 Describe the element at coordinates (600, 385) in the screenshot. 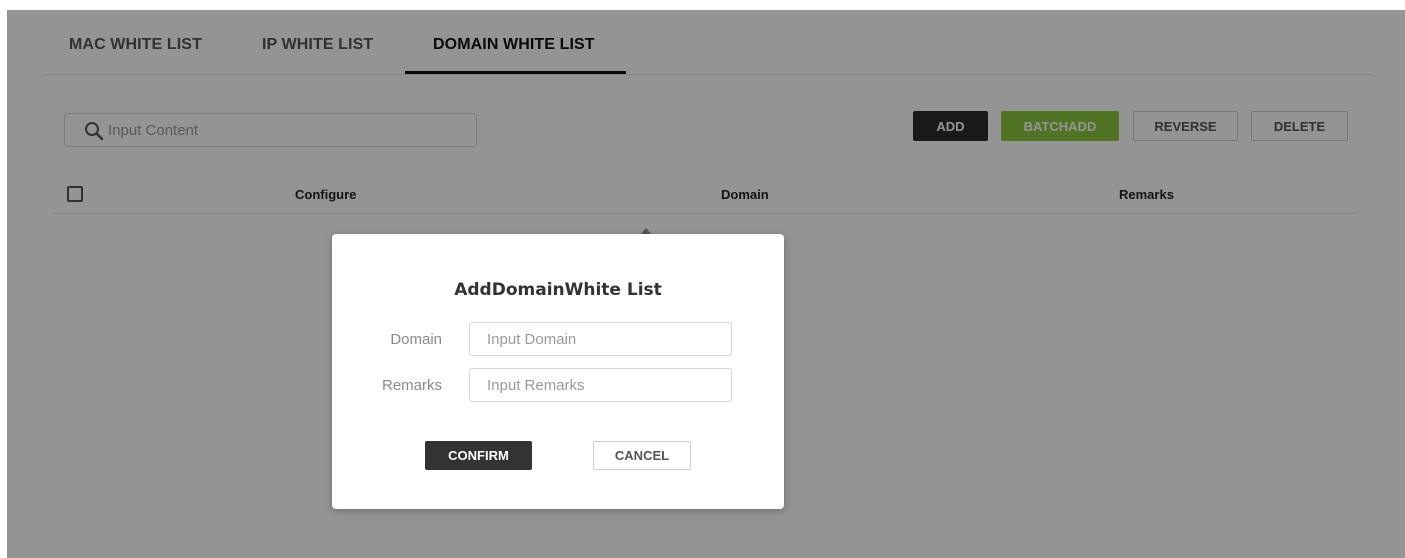

I see `remarks-input` at that location.